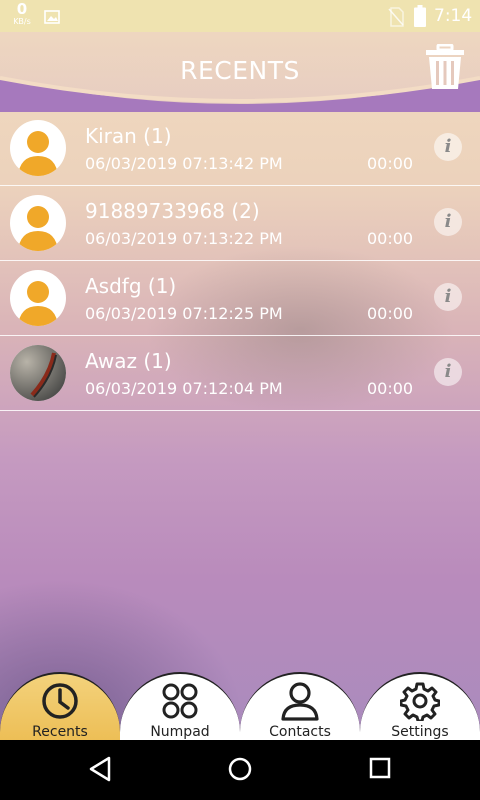 The image size is (480, 800). What do you see at coordinates (131, 286) in the screenshot?
I see `contact-name: Asdfg (1)` at bounding box center [131, 286].